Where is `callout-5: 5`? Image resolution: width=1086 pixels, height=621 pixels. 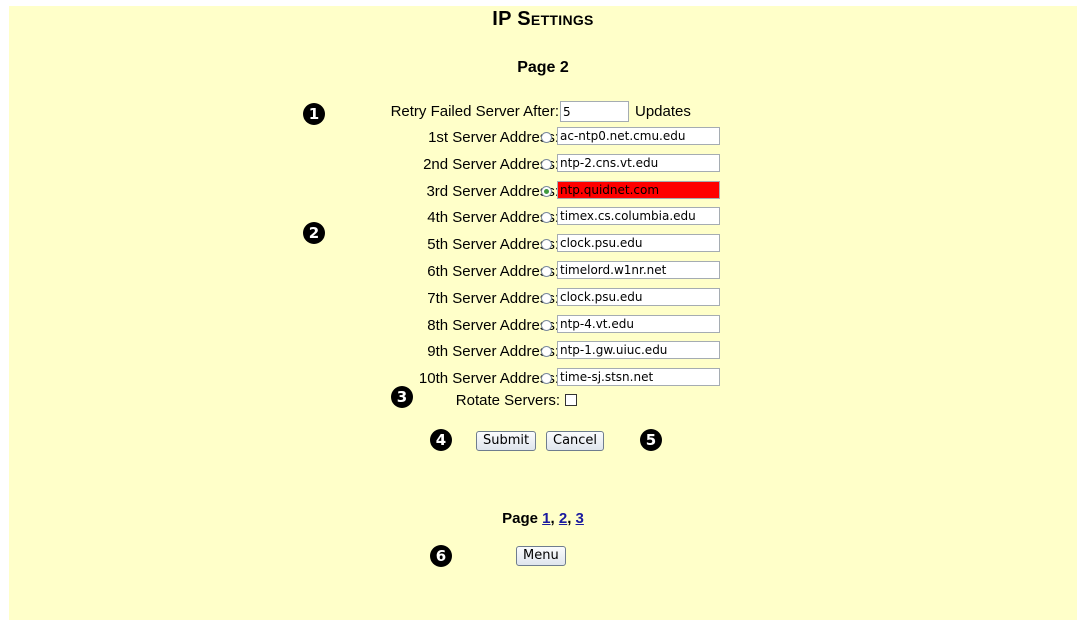 callout-5: 5 is located at coordinates (651, 440).